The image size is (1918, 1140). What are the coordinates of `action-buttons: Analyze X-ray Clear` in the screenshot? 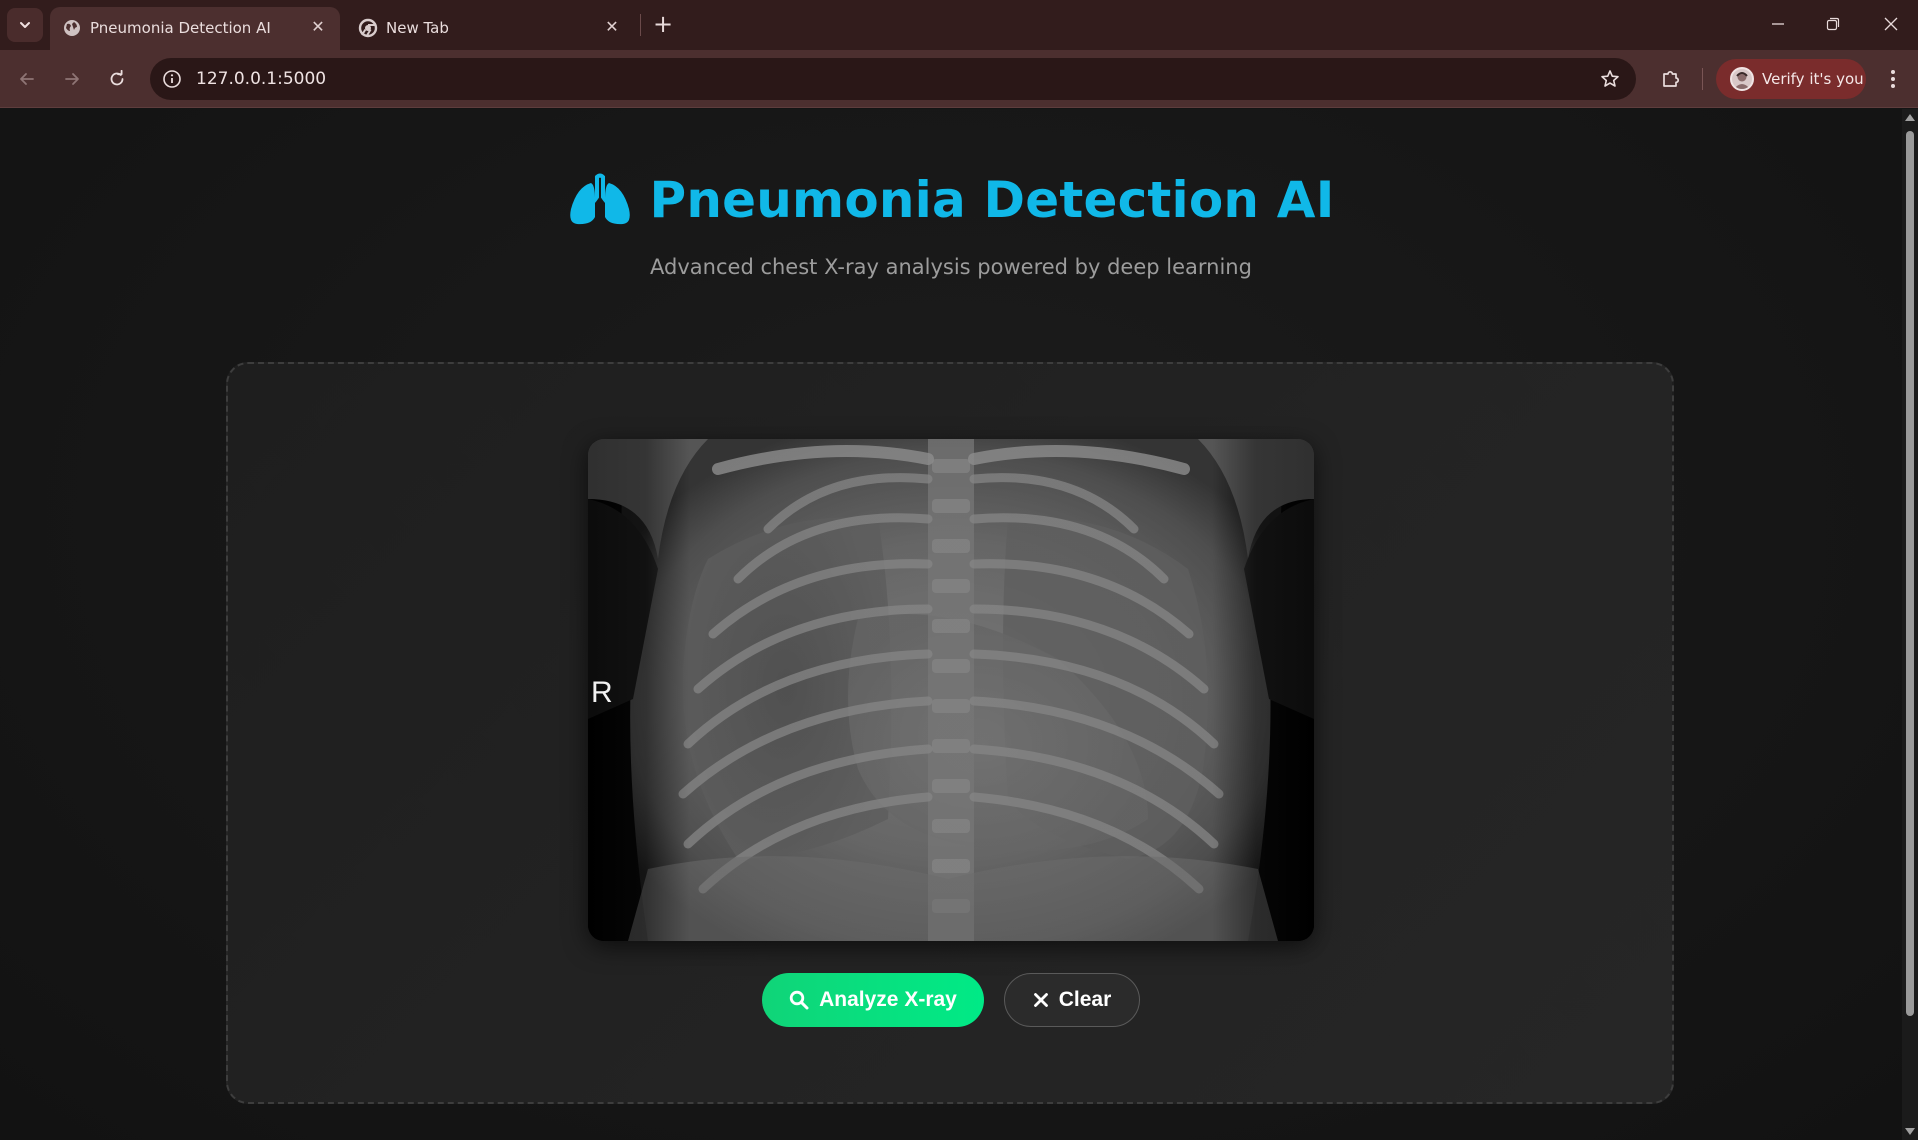 It's located at (951, 1000).